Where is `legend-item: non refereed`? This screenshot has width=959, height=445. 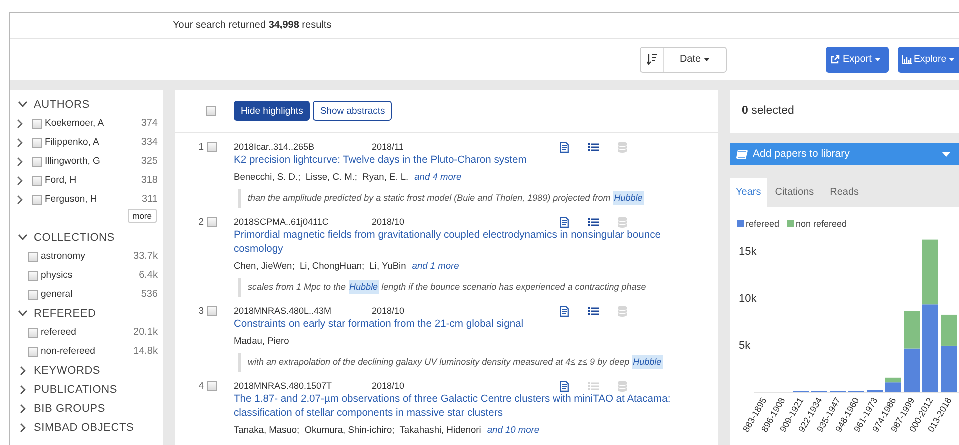 legend-item: non refereed is located at coordinates (817, 224).